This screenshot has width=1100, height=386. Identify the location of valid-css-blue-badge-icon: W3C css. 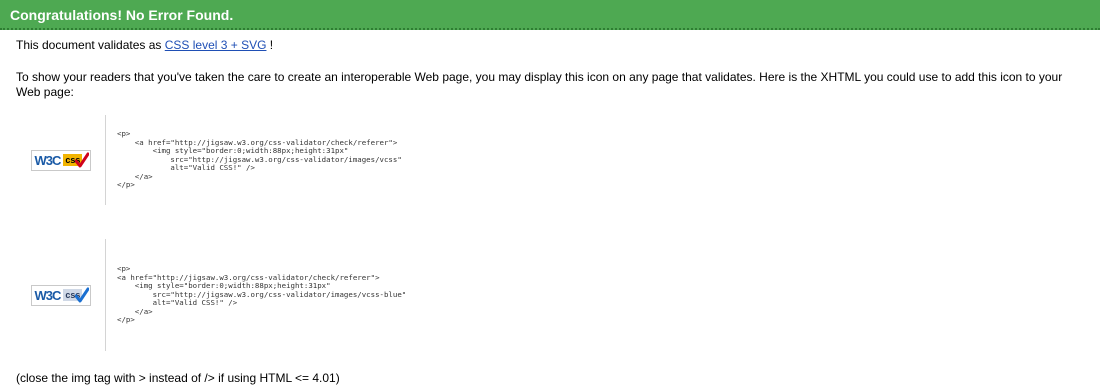
(60, 295).